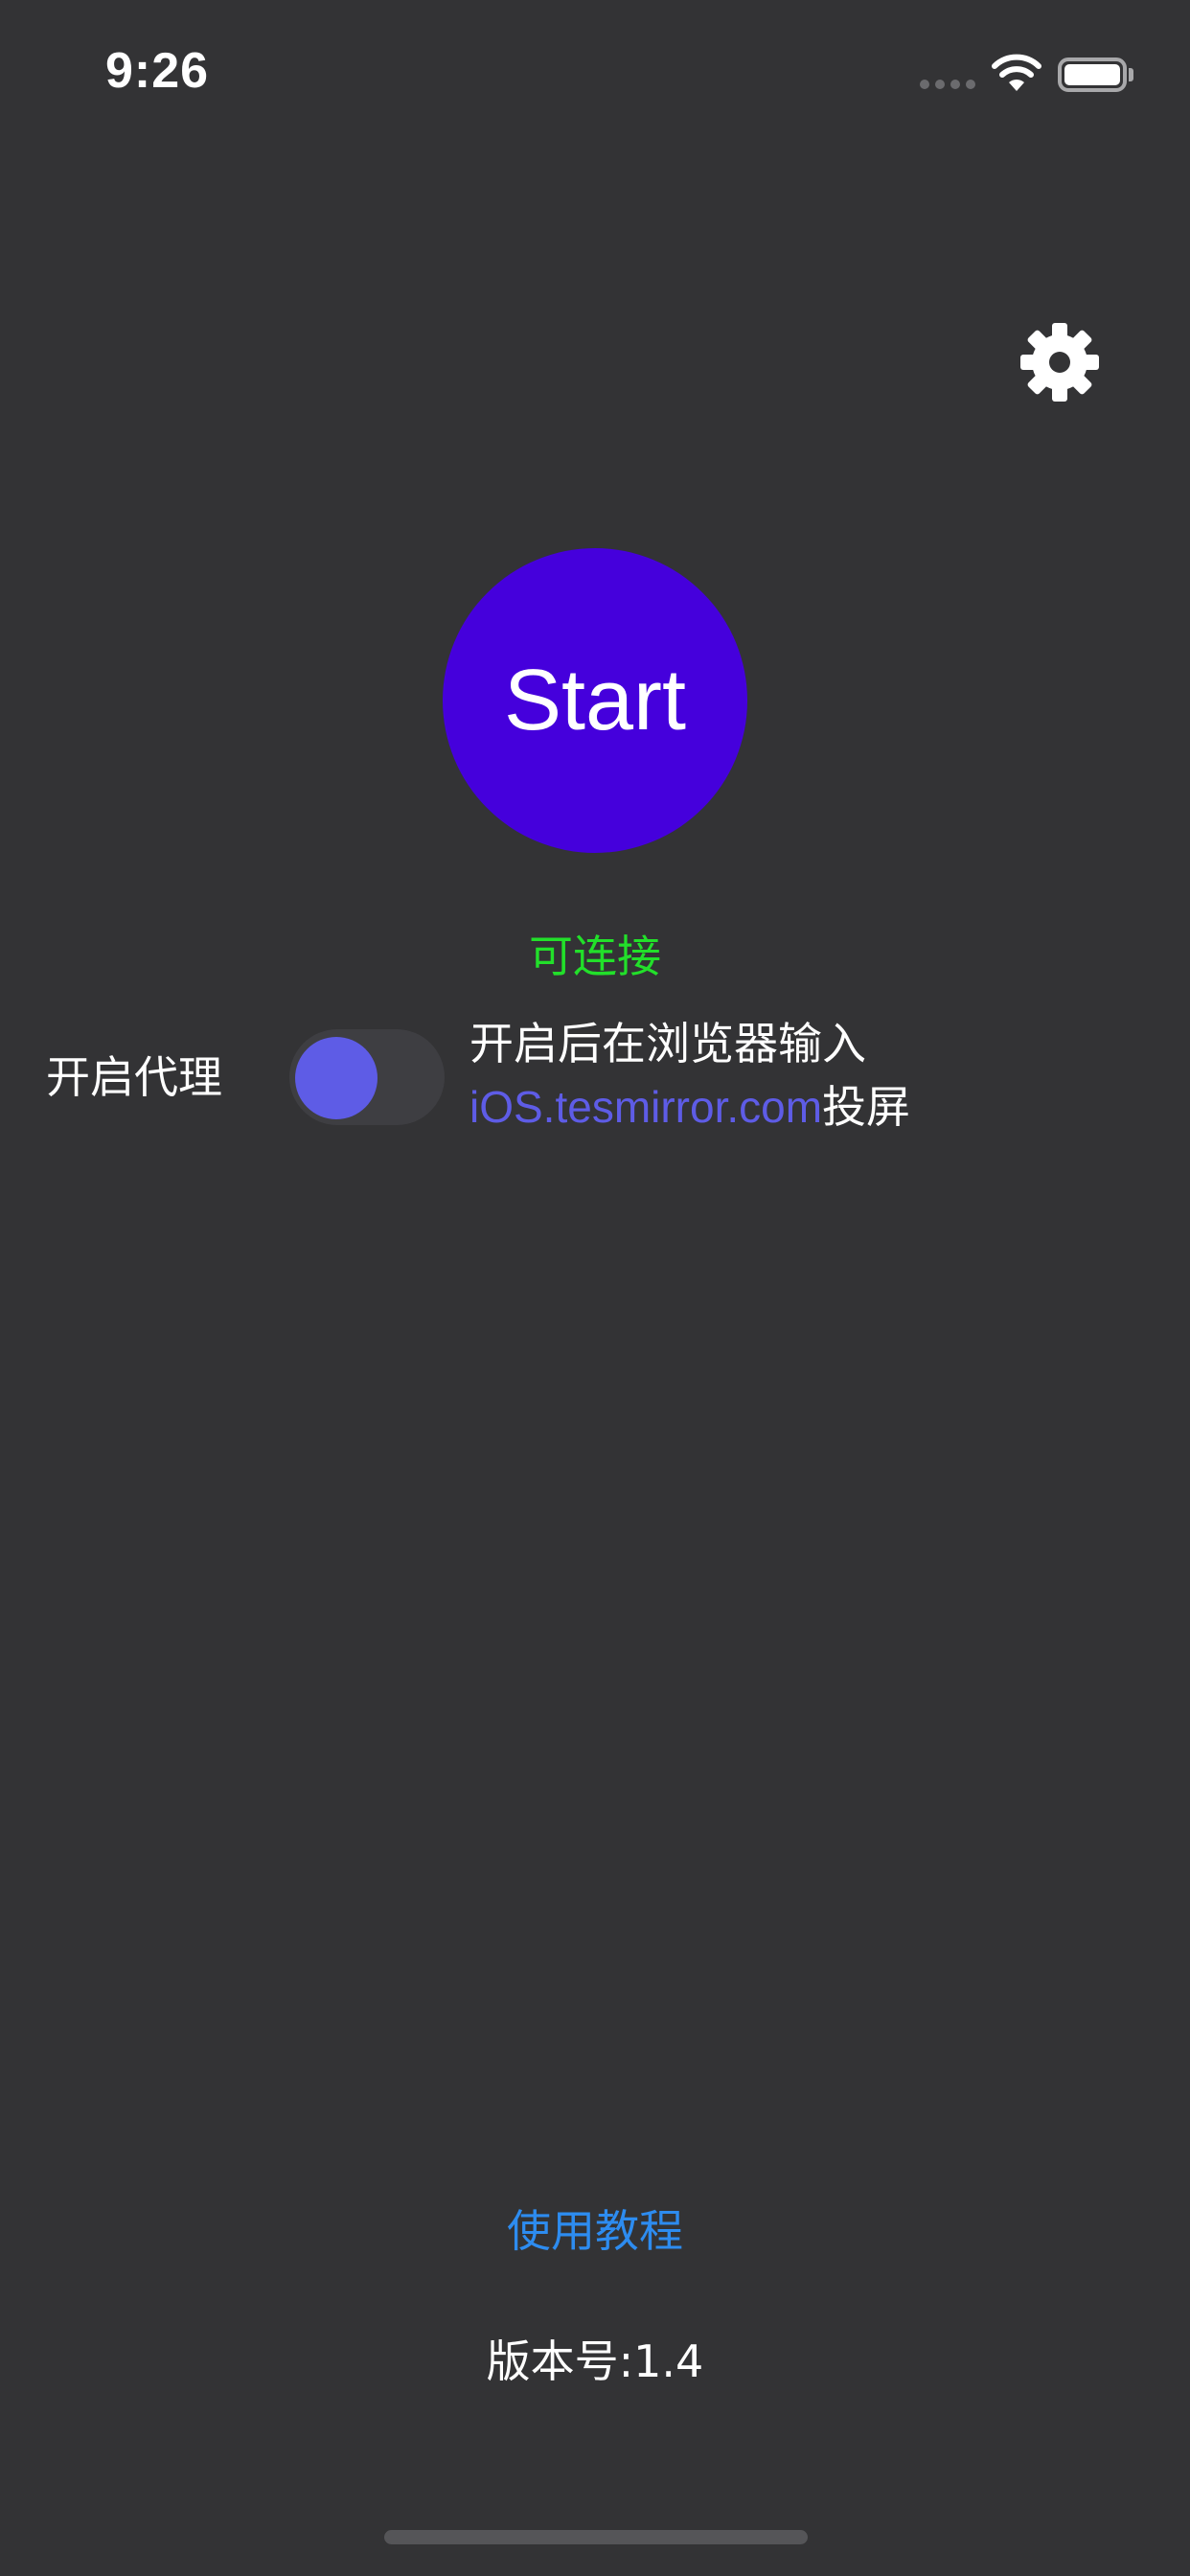 Image resolution: width=1190 pixels, height=2576 pixels. I want to click on battery-icon, so click(1093, 75).